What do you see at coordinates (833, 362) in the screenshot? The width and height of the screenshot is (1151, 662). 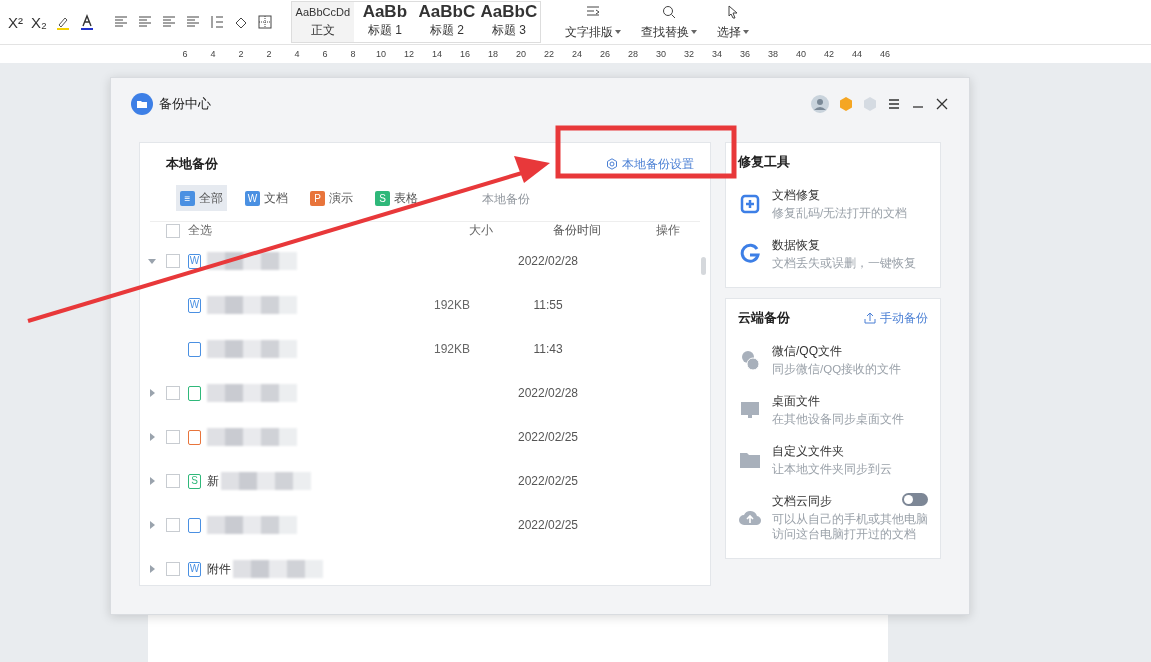 I see `cloud-item: 微信/QQ文件 同步微信/QQ接收的文件` at bounding box center [833, 362].